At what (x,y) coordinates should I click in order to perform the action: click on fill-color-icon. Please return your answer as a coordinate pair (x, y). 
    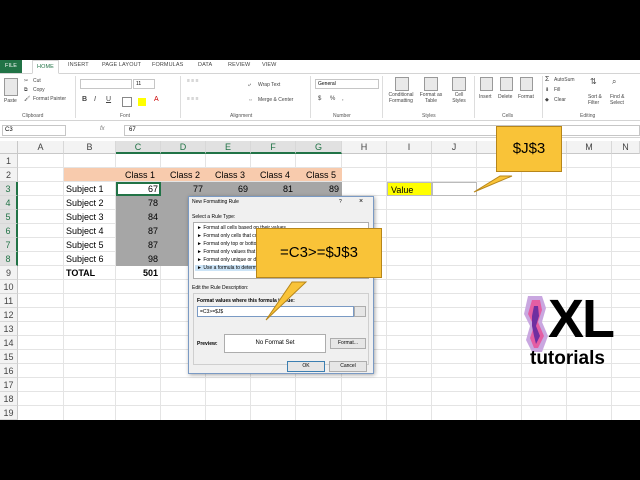
    Looking at the image, I should click on (142, 102).